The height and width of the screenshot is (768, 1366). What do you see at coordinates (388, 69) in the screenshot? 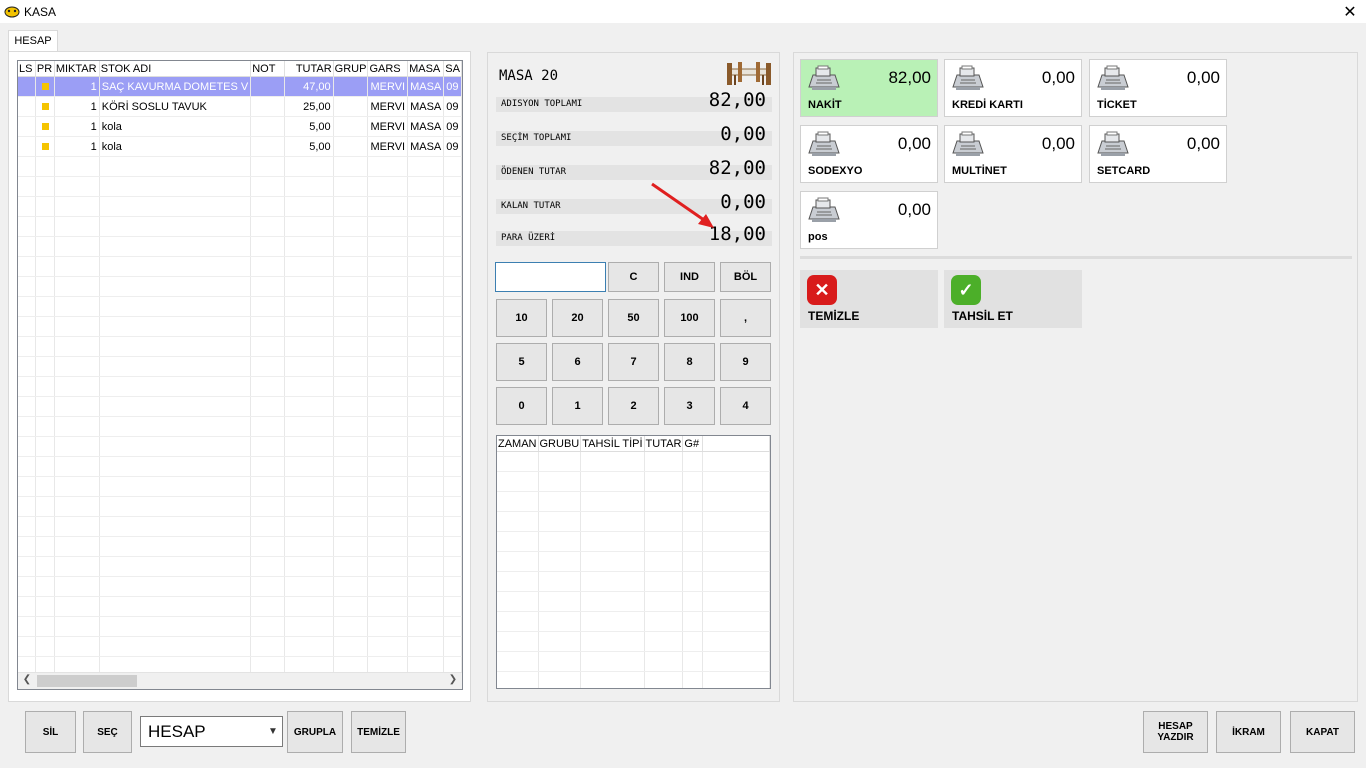
I see `order-col-header: GARS` at bounding box center [388, 69].